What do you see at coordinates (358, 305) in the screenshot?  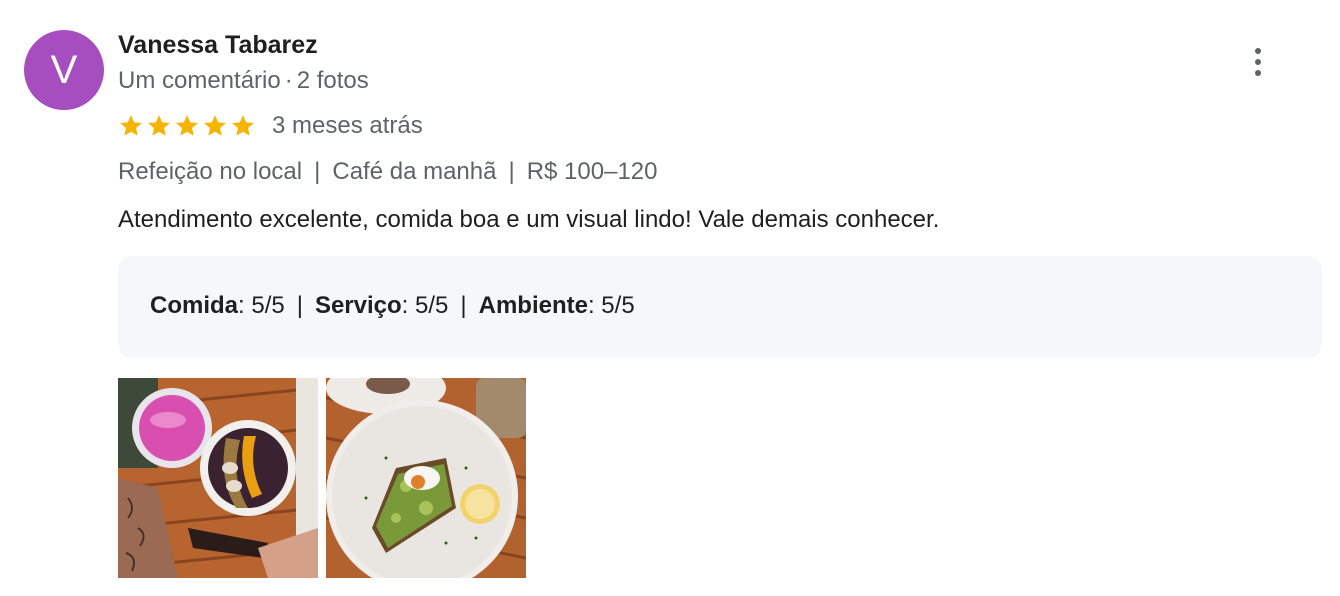 I see `score-label-service: Serviço` at bounding box center [358, 305].